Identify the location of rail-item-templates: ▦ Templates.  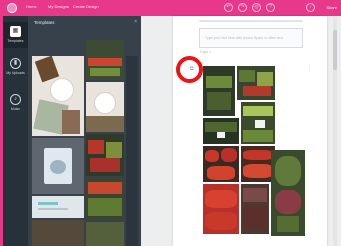
(15, 35).